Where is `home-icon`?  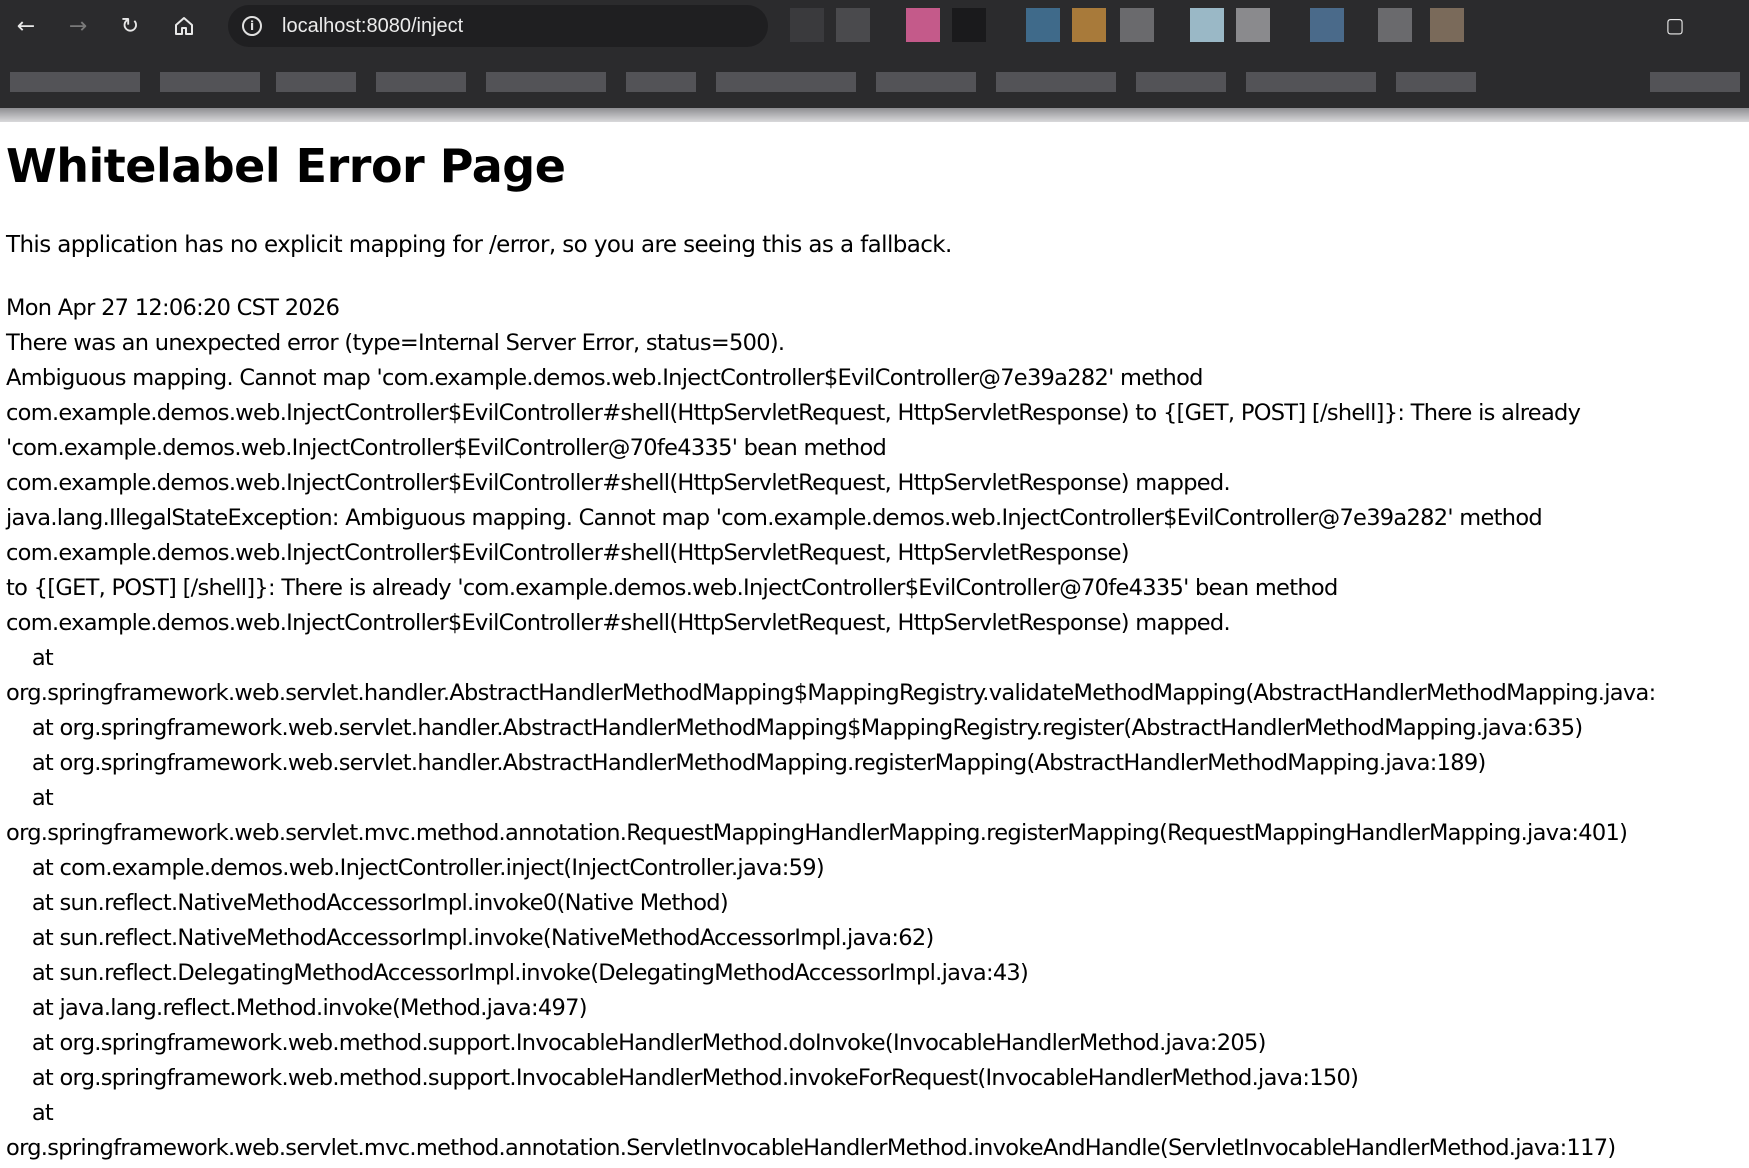 home-icon is located at coordinates (184, 26).